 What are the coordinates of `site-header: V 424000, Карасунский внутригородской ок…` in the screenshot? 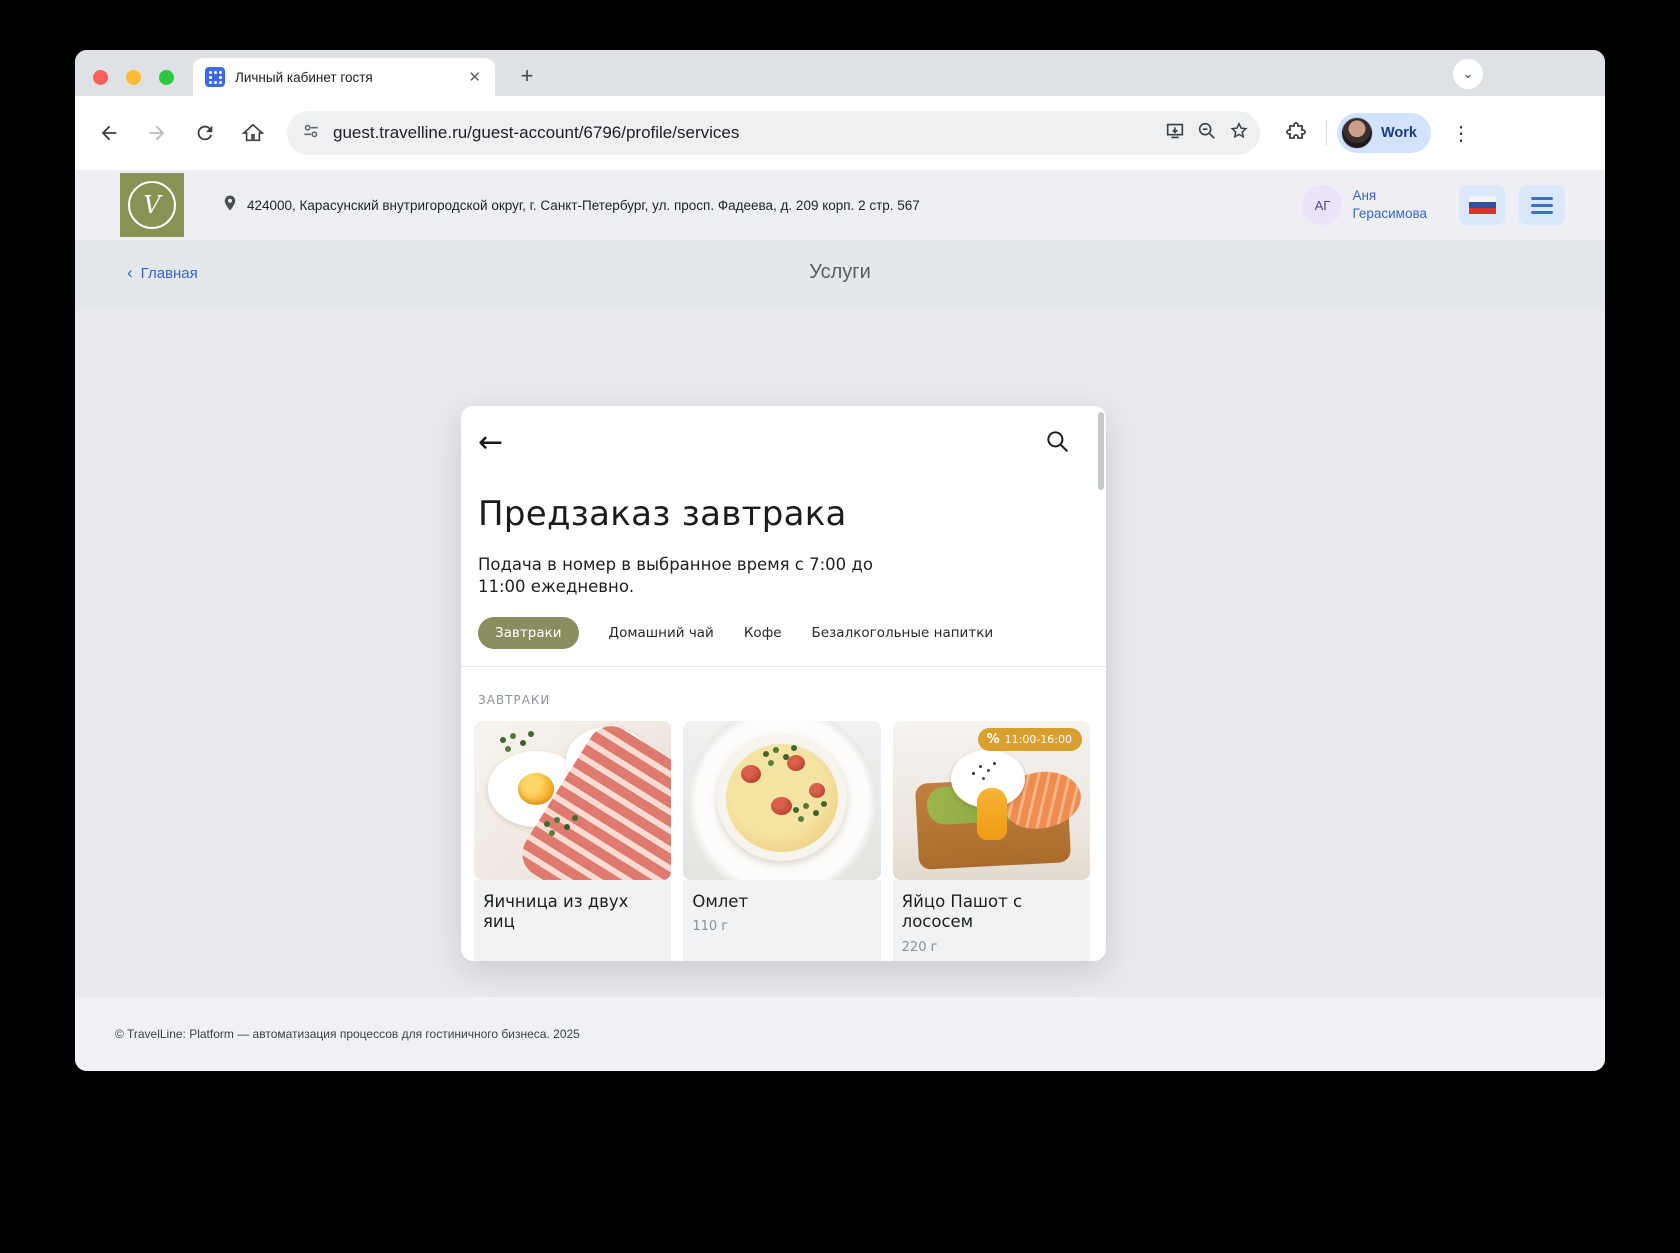 It's located at (840, 205).